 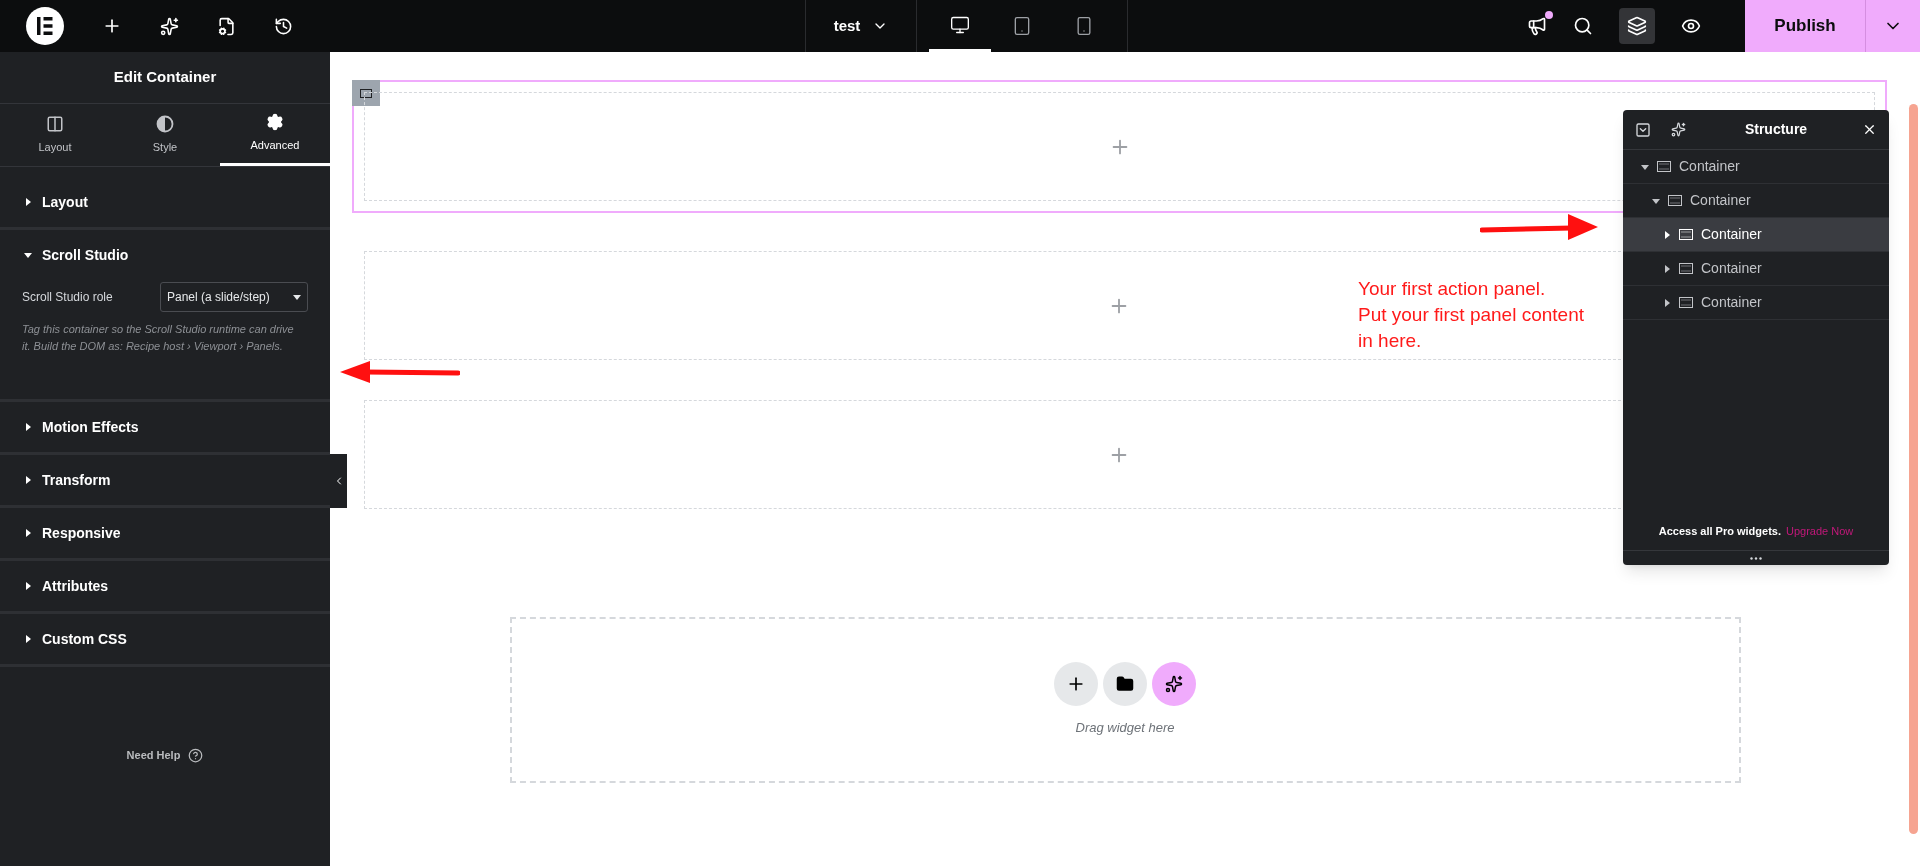 What do you see at coordinates (165, 135) in the screenshot?
I see `panel-tab: Style` at bounding box center [165, 135].